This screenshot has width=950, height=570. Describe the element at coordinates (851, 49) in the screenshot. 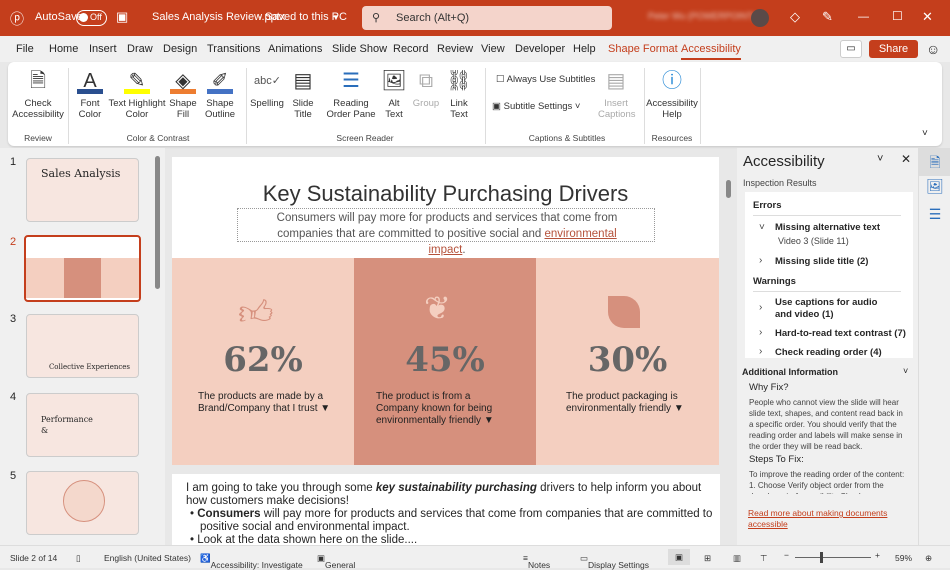

I see `comments-button: ▭` at that location.